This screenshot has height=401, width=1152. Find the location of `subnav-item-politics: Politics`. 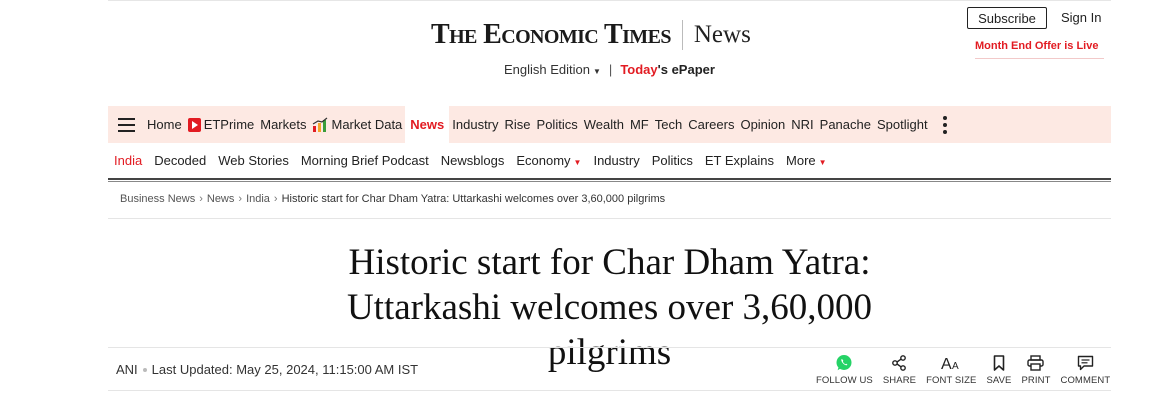

subnav-item-politics: Politics is located at coordinates (672, 160).